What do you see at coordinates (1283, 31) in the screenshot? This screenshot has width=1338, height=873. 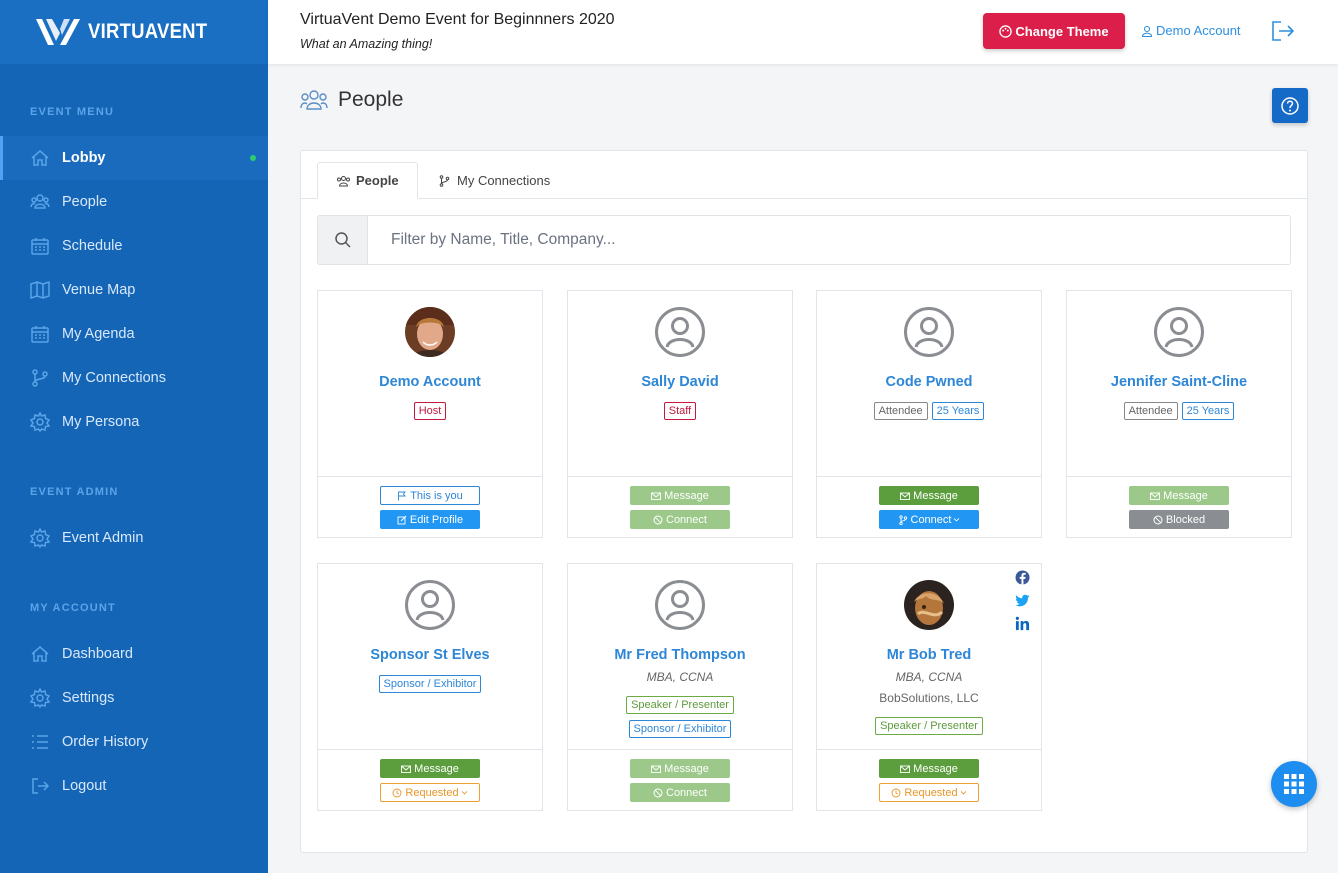 I see `logout-icon` at bounding box center [1283, 31].